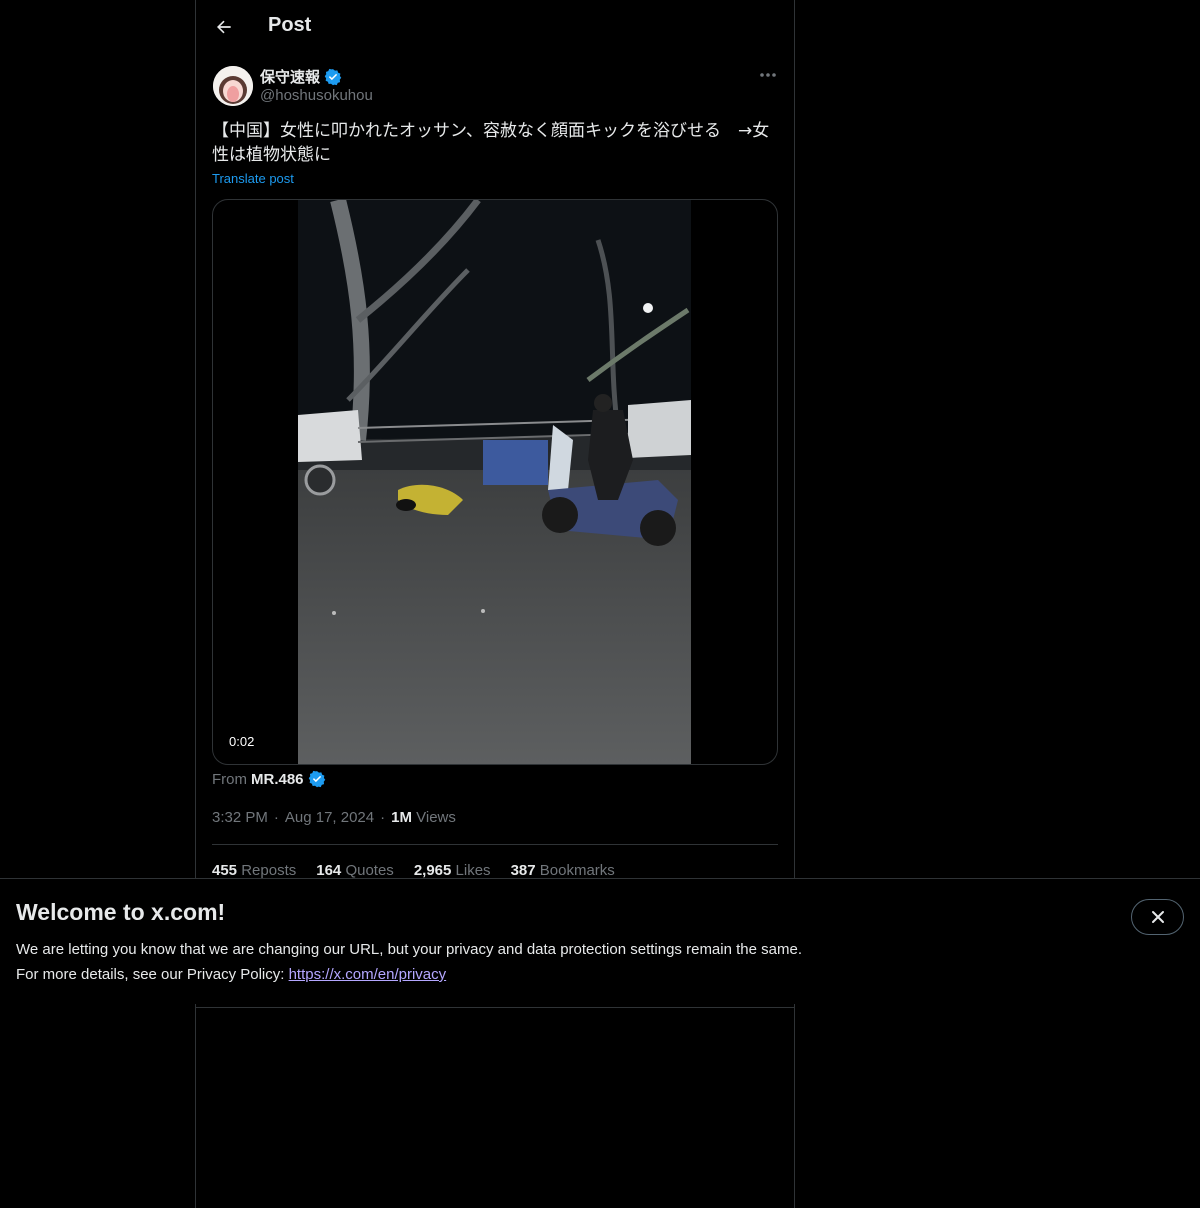  I want to click on post-meta: 3:32 PM · Aug 17, 2024 · 1M Views, so click(334, 817).